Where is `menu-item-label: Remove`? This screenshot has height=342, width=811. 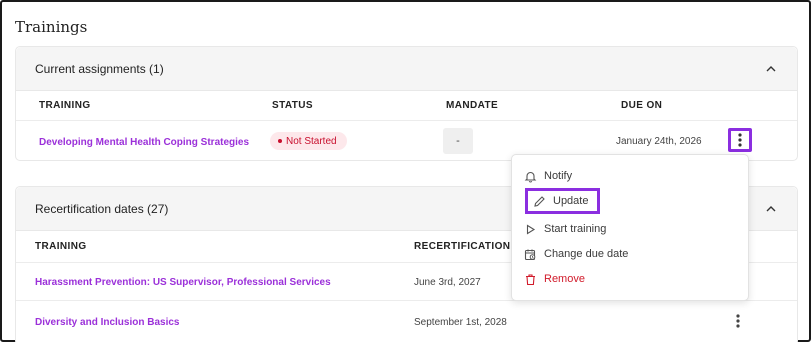 menu-item-label: Remove is located at coordinates (564, 279).